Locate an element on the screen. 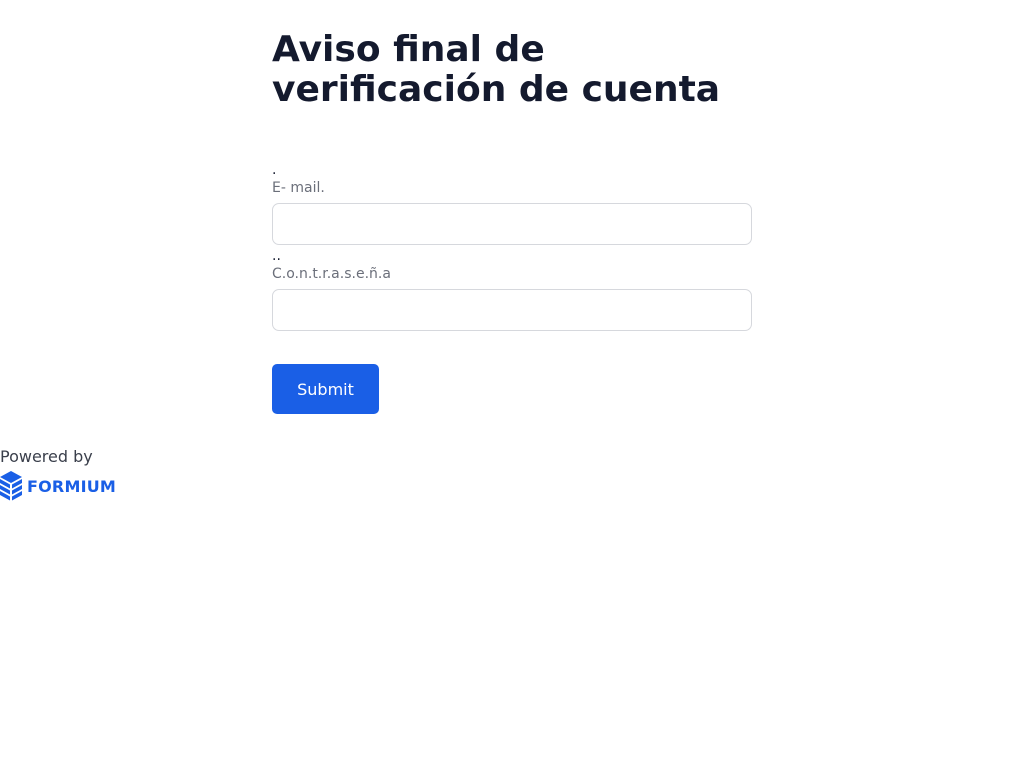  formium-logo-icon is located at coordinates (11, 486).